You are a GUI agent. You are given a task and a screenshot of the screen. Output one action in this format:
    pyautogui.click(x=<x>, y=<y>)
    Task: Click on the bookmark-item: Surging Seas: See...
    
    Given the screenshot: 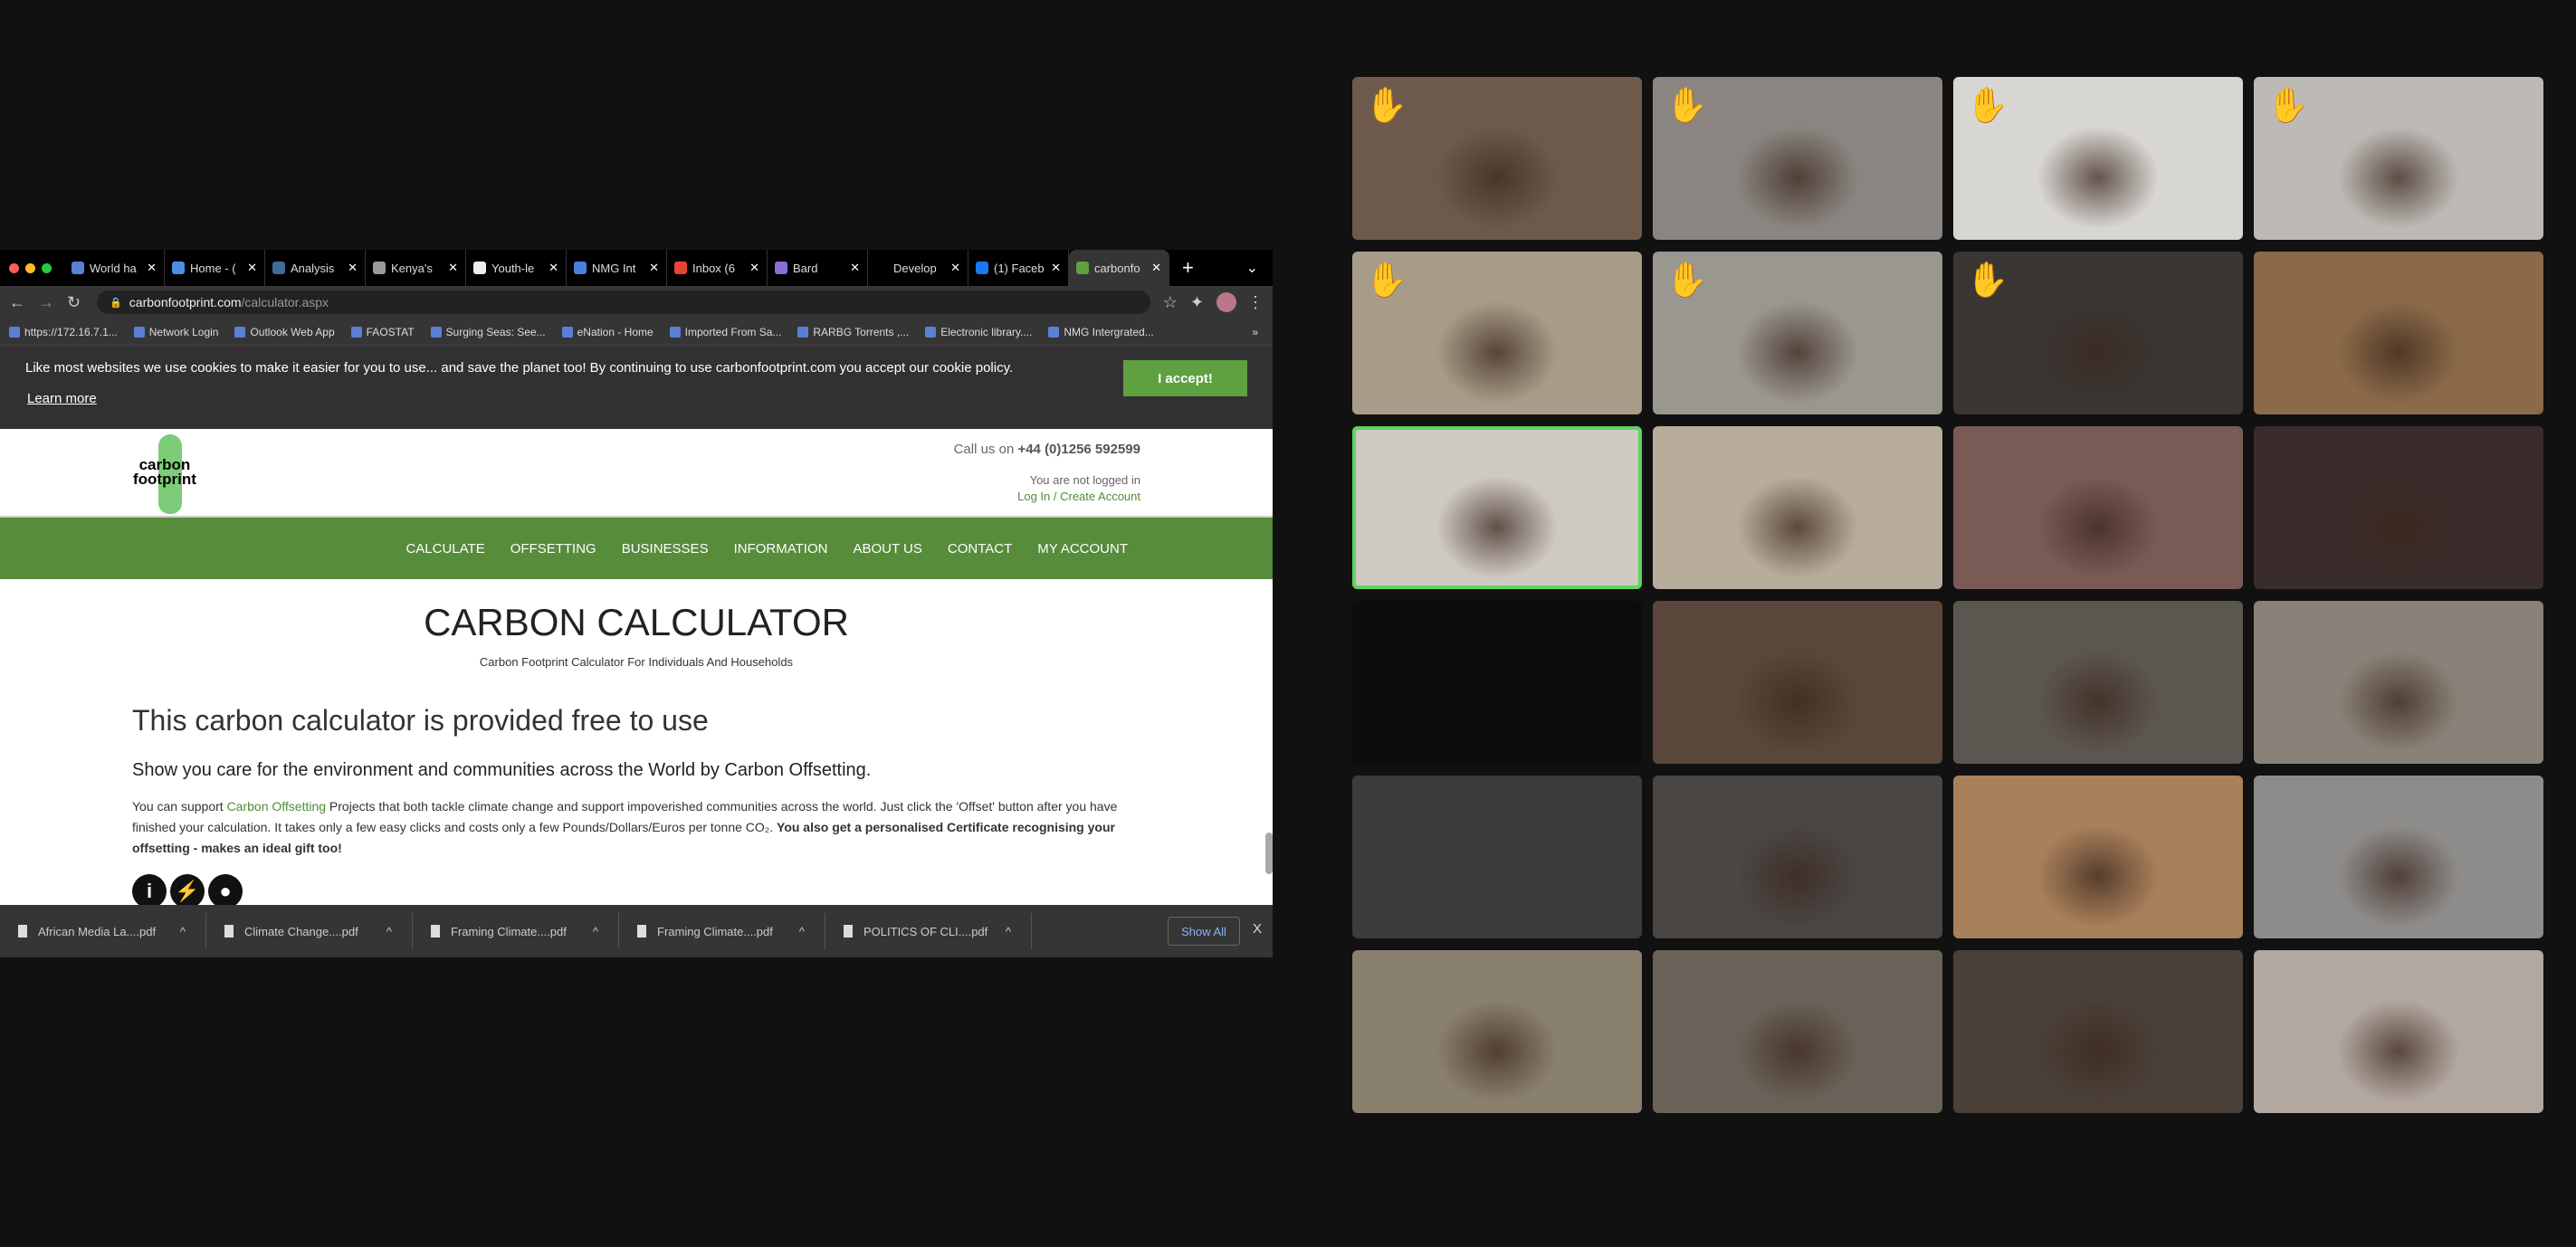 What is the action you would take?
    pyautogui.click(x=488, y=332)
    